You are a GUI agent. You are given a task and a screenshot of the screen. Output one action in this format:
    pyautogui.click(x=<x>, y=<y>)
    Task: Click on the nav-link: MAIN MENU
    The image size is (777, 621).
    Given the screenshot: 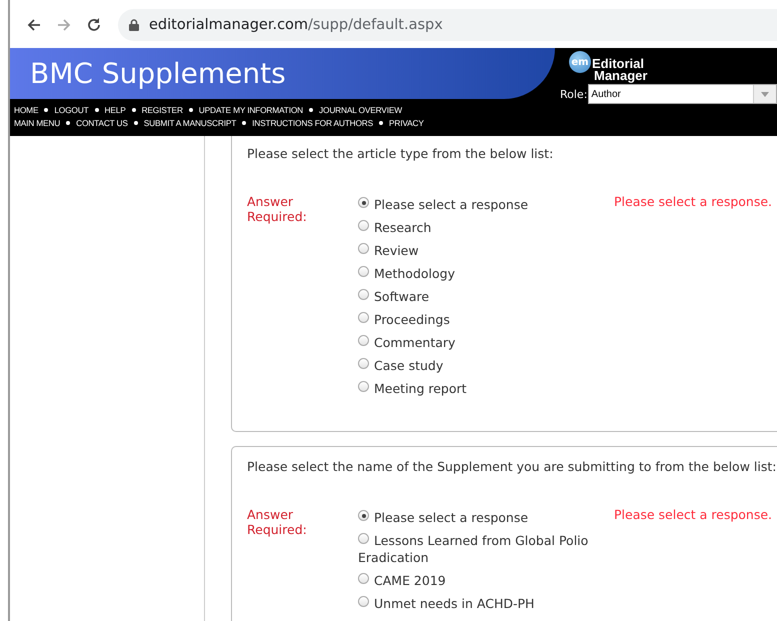 What is the action you would take?
    pyautogui.click(x=37, y=123)
    